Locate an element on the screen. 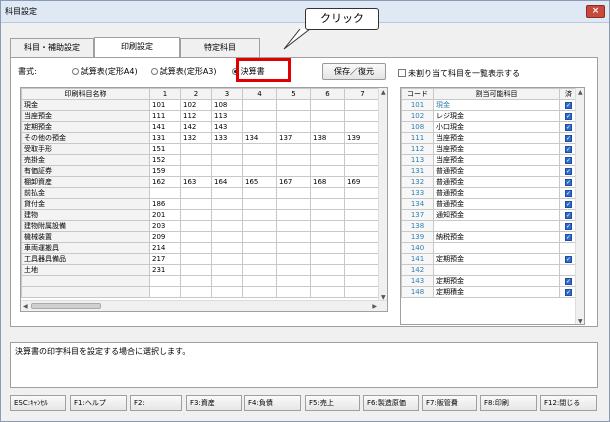 The width and height of the screenshot is (610, 422). print-account-name: 当座預金 is located at coordinates (85, 116).